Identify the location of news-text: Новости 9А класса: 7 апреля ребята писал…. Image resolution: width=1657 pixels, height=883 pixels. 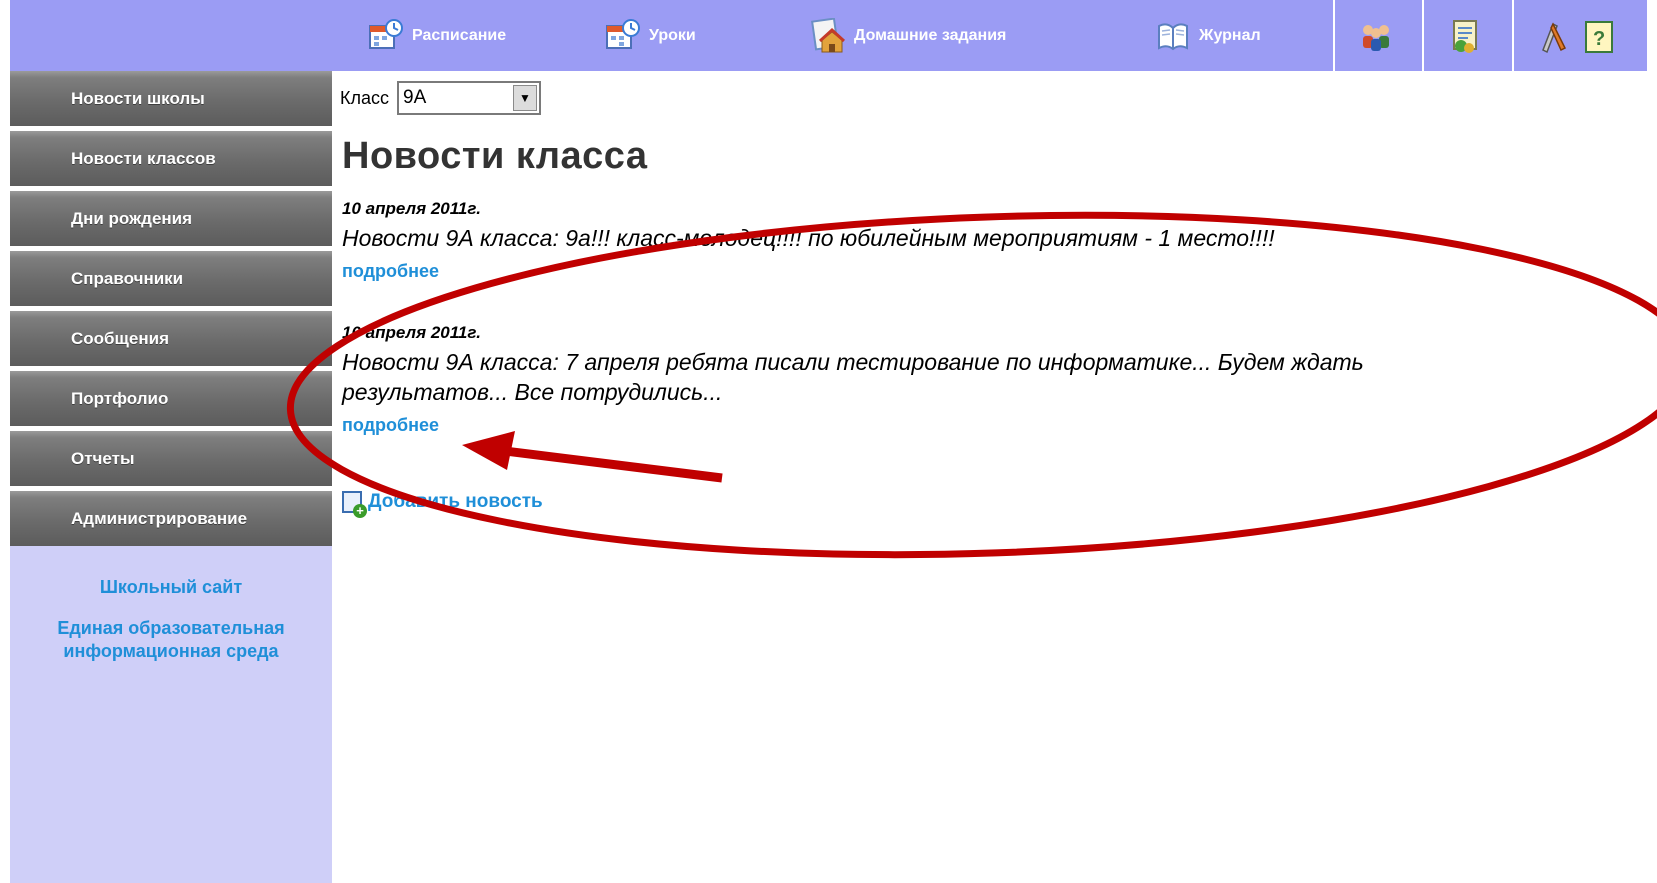
(853, 377).